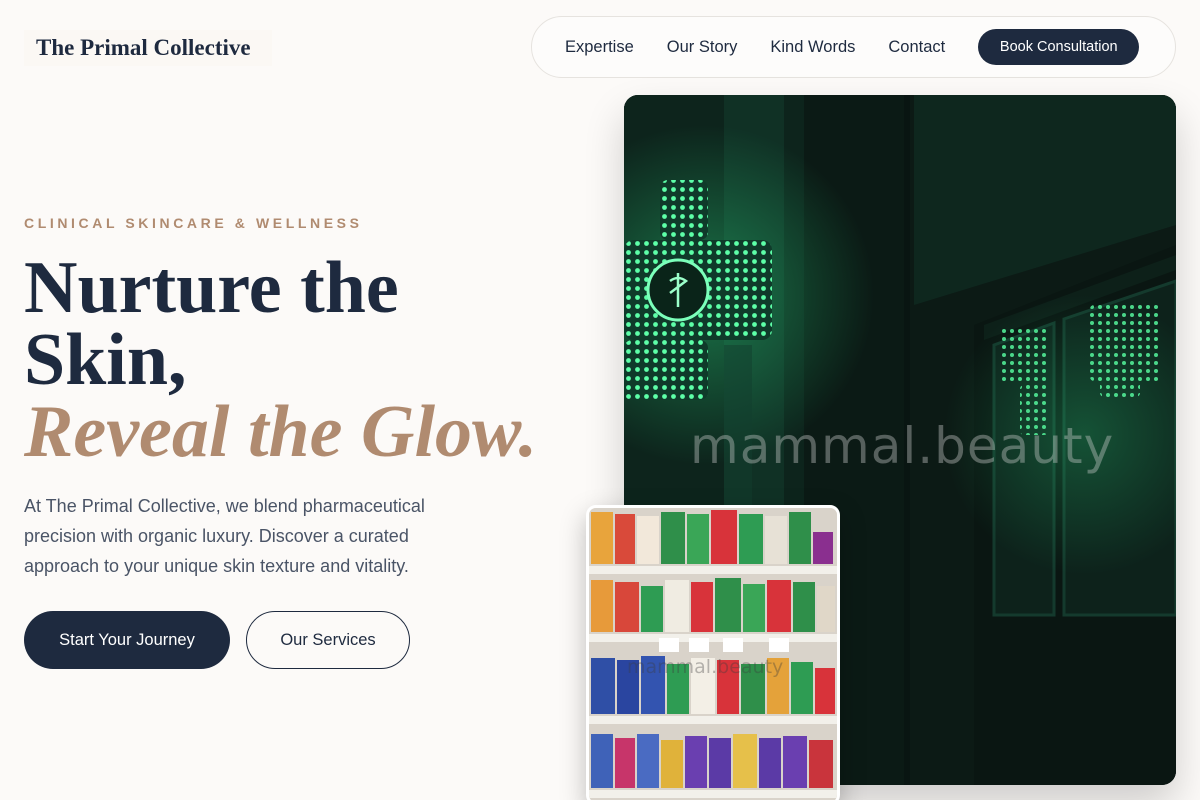 Image resolution: width=1200 pixels, height=800 pixels. Describe the element at coordinates (705, 667) in the screenshot. I see `inset-image-watermark: mammal.beauty` at that location.